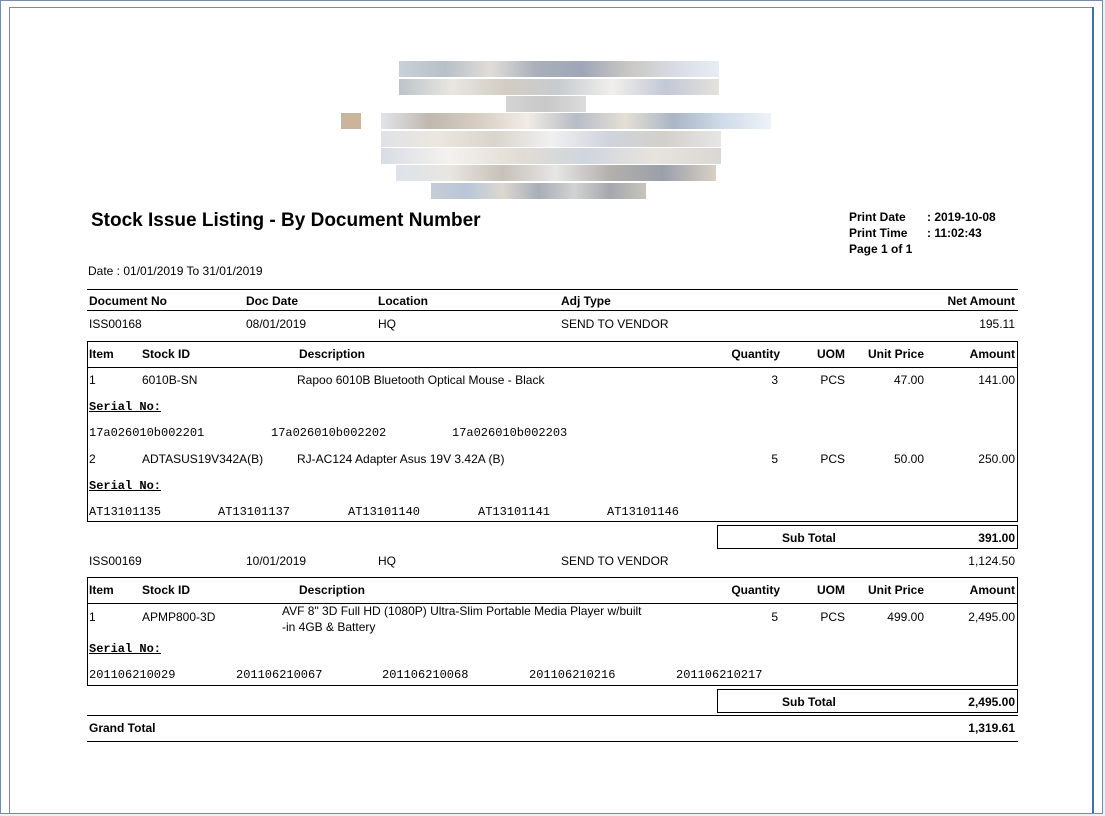 The height and width of the screenshot is (816, 1105). Describe the element at coordinates (556, 130) in the screenshot. I see `company-logo-icon` at that location.